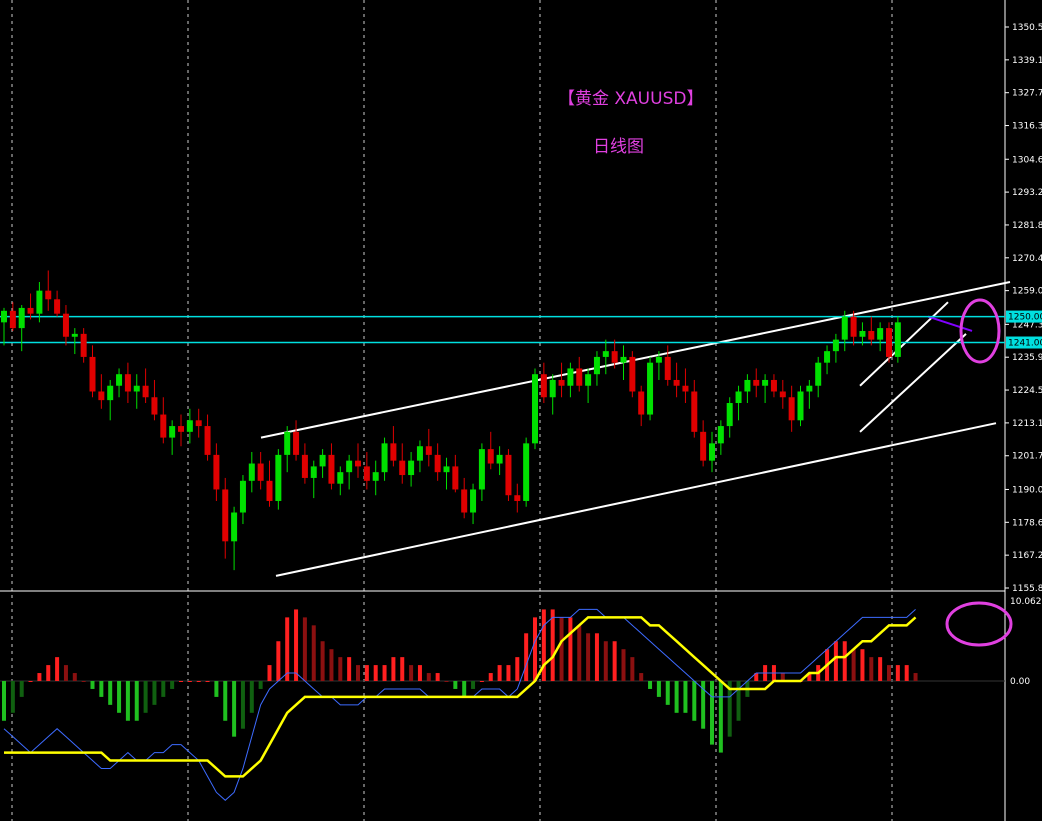  Describe the element at coordinates (1027, 61) in the screenshot. I see `axis-tick-label: 1339.10` at that location.